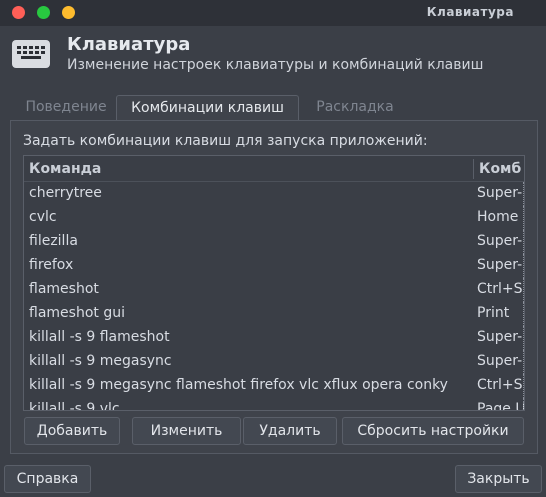 This screenshot has height=497, width=546. I want to click on close-button: Закрыть, so click(498, 479).